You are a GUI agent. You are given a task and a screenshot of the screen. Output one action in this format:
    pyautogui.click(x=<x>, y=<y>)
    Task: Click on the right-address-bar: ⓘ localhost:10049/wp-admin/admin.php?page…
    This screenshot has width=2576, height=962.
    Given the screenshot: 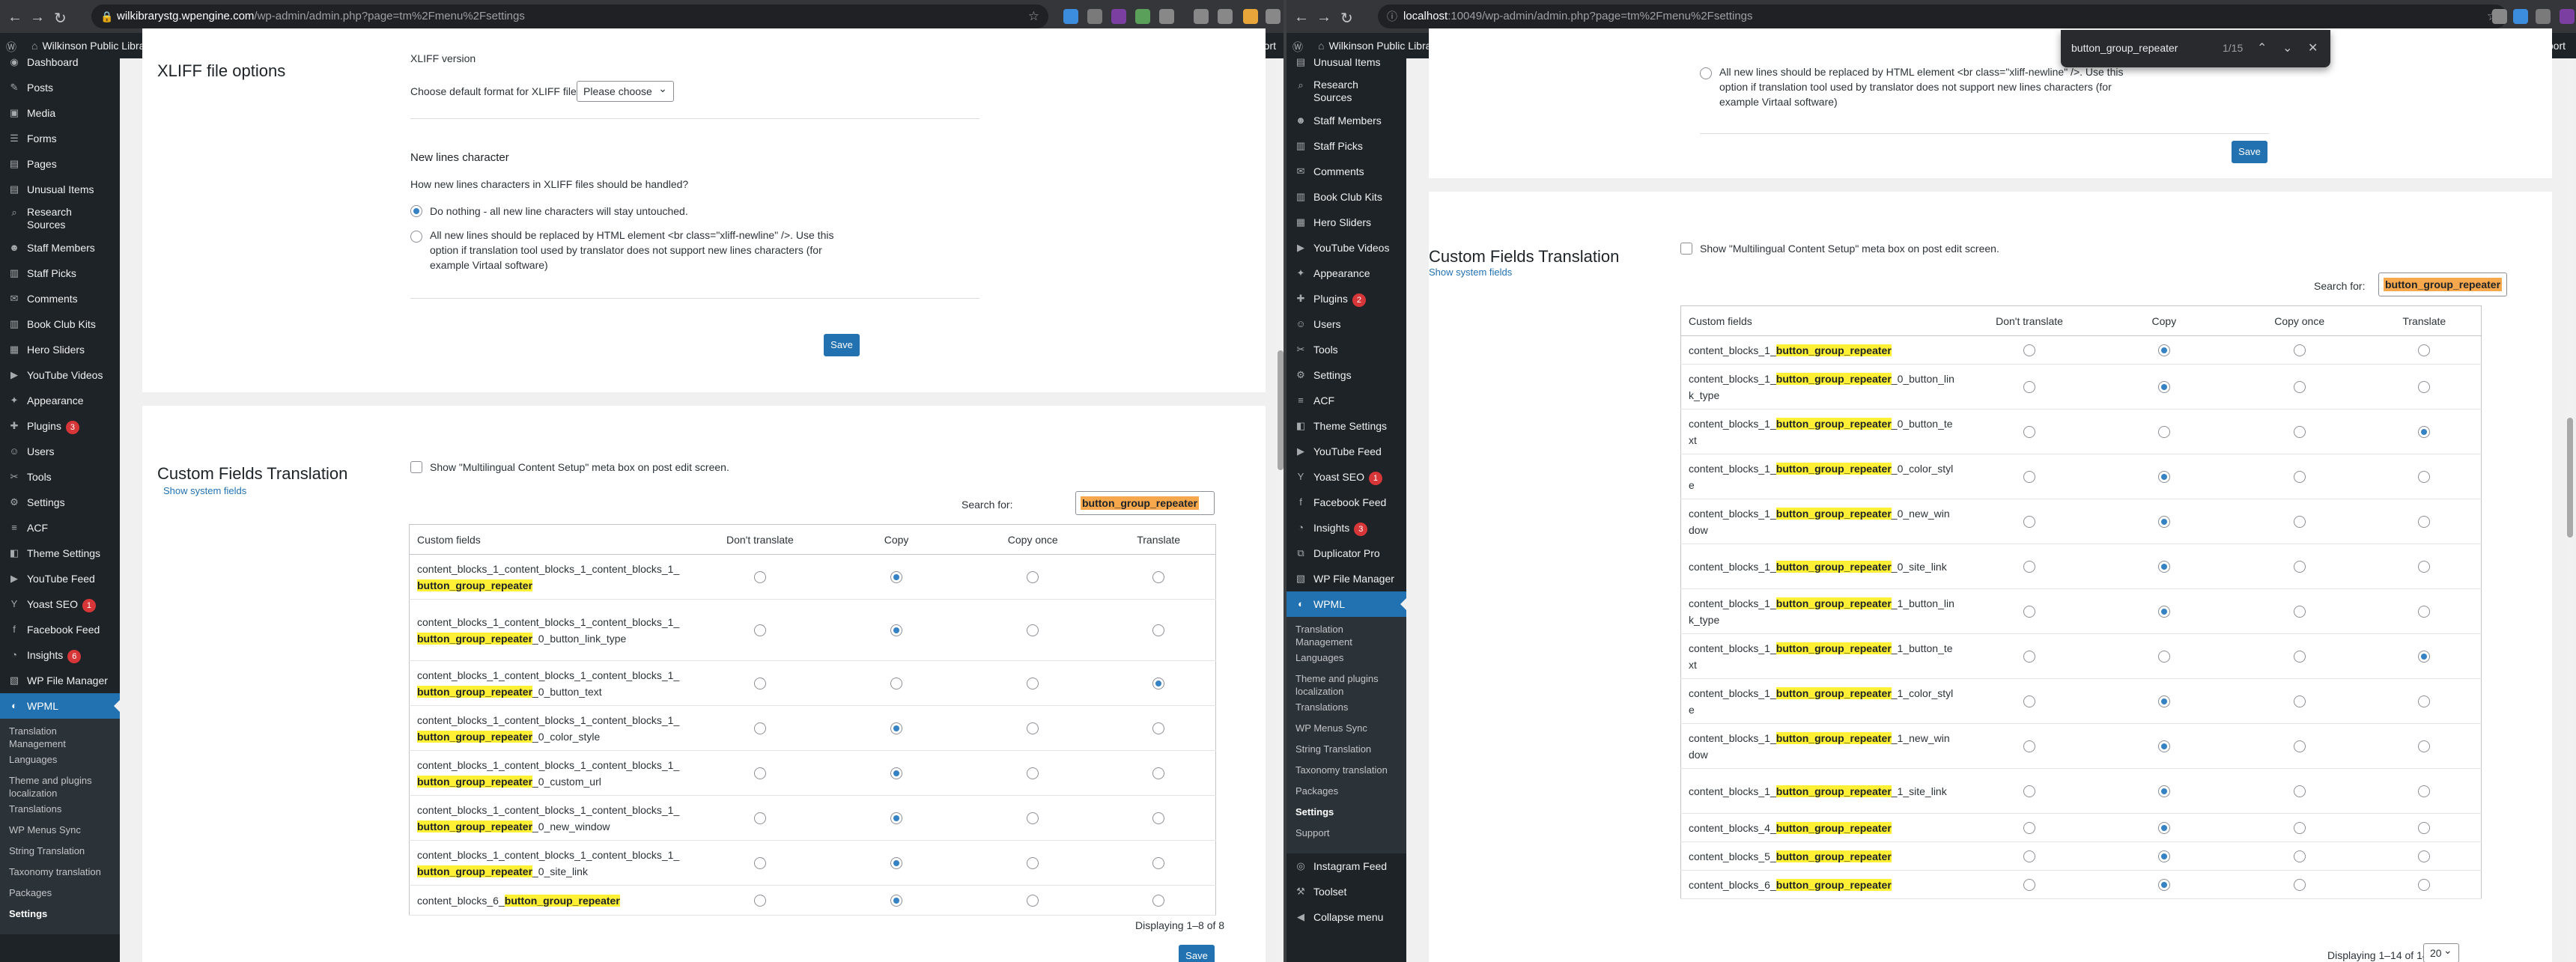 What is the action you would take?
    pyautogui.click(x=1942, y=16)
    